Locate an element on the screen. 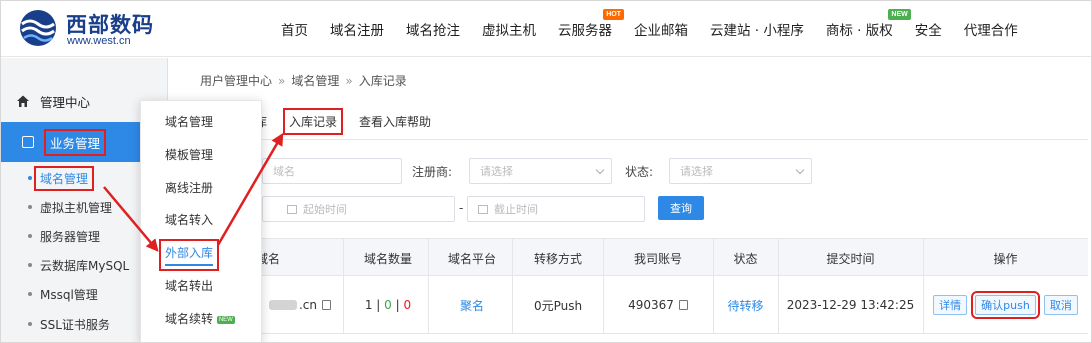 This screenshot has width=1092, height=343. breadcrumb-current: 入库记录 is located at coordinates (382, 81).